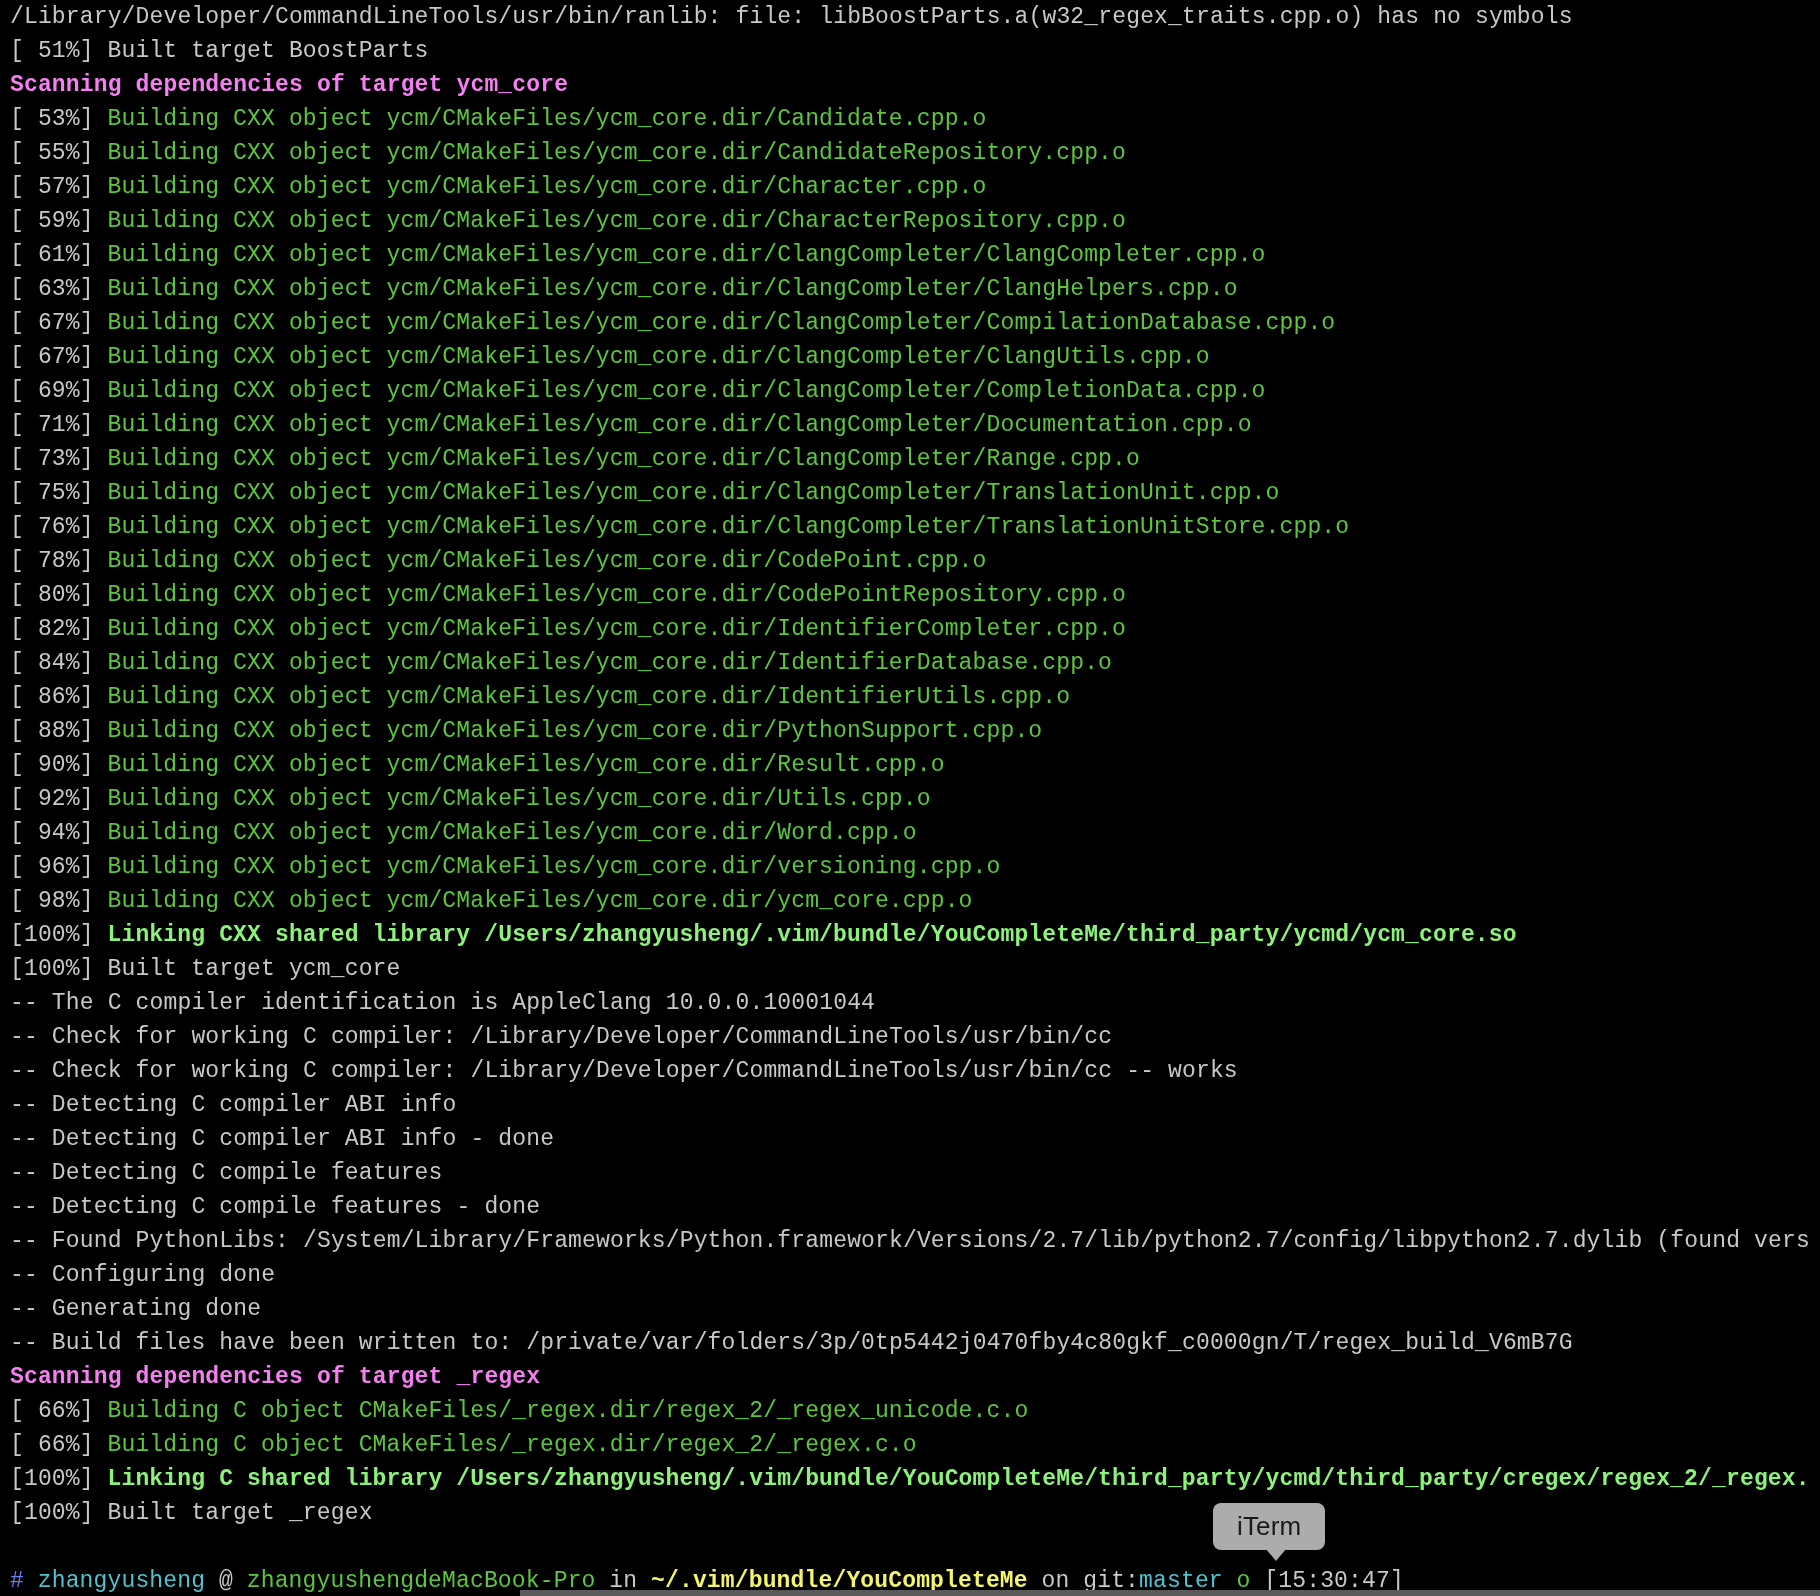 This screenshot has height=1596, width=1820. I want to click on progress-marker: [ 55%], so click(52, 153).